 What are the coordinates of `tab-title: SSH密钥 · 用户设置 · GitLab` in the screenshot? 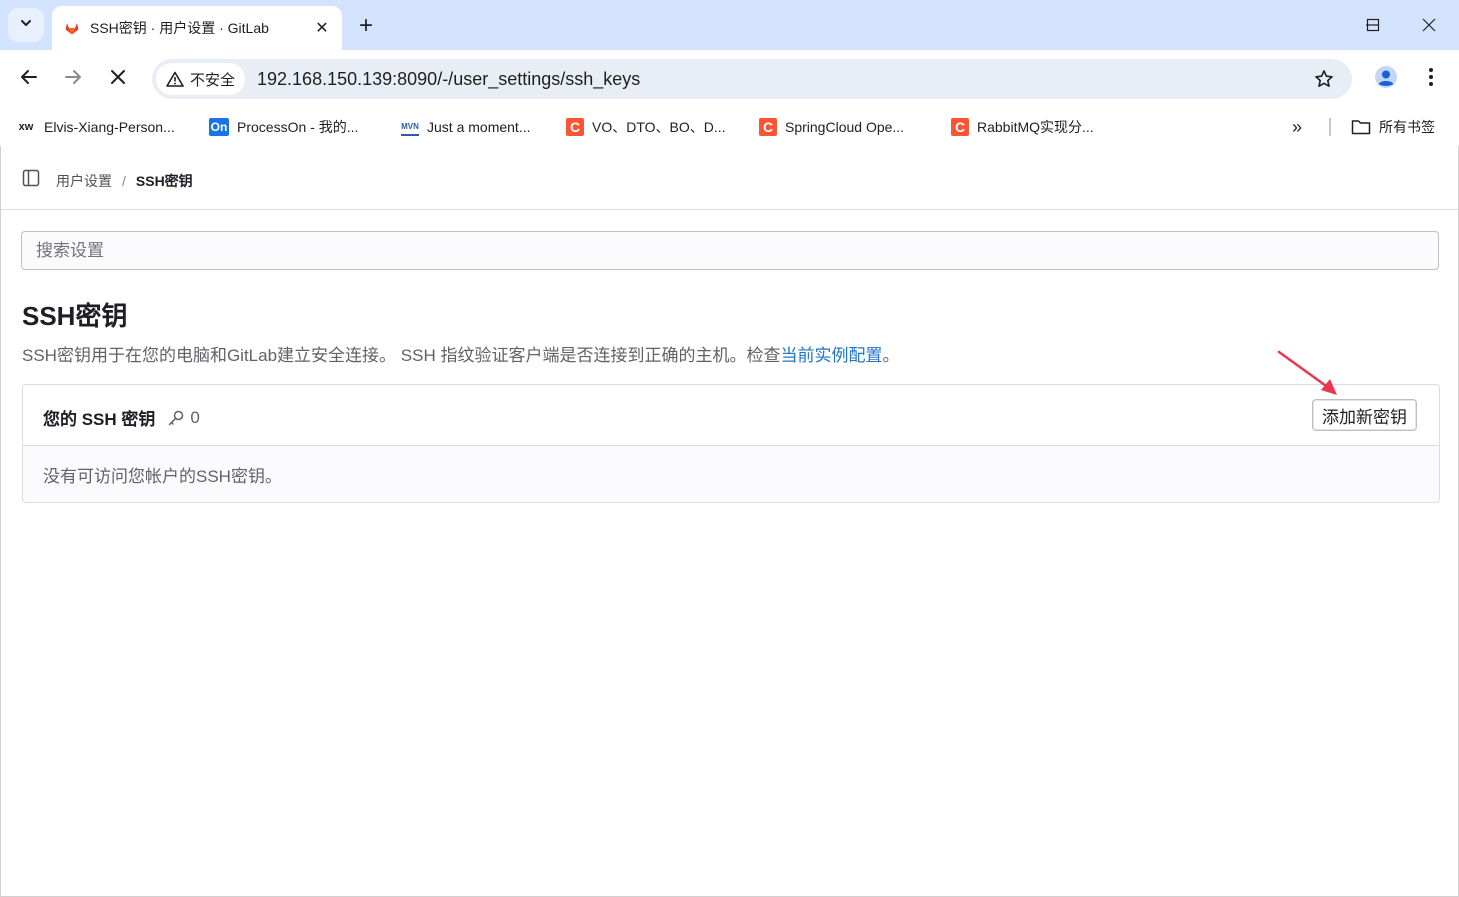 It's located at (179, 28).